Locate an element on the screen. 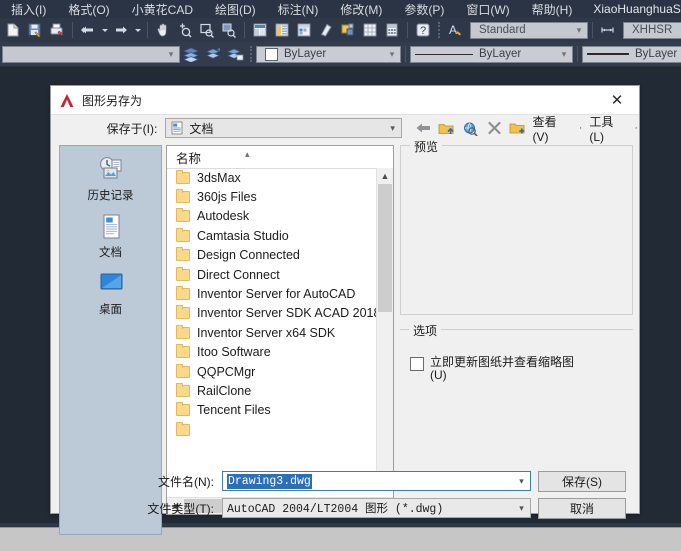 This screenshot has width=681, height=551. place-documents: 文档 is located at coordinates (110, 237).